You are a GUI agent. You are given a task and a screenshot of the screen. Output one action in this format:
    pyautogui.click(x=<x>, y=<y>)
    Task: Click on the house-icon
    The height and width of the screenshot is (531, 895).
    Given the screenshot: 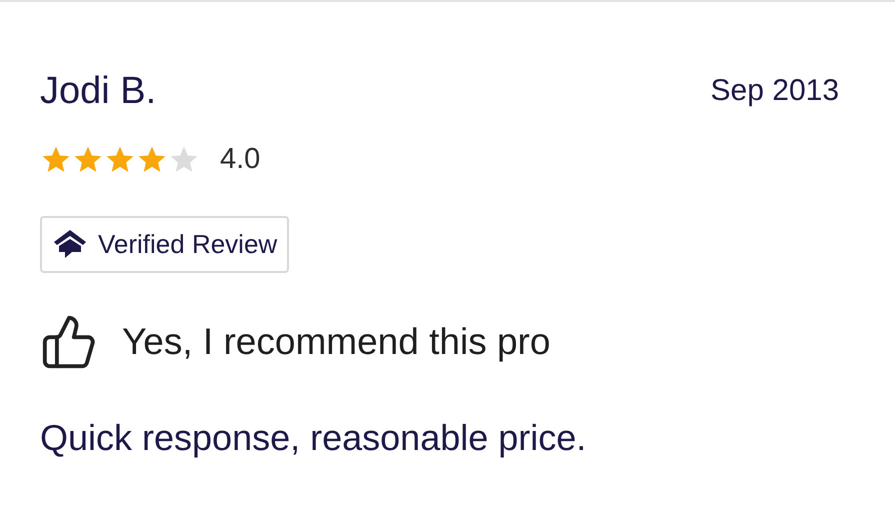 What is the action you would take?
    pyautogui.click(x=70, y=244)
    